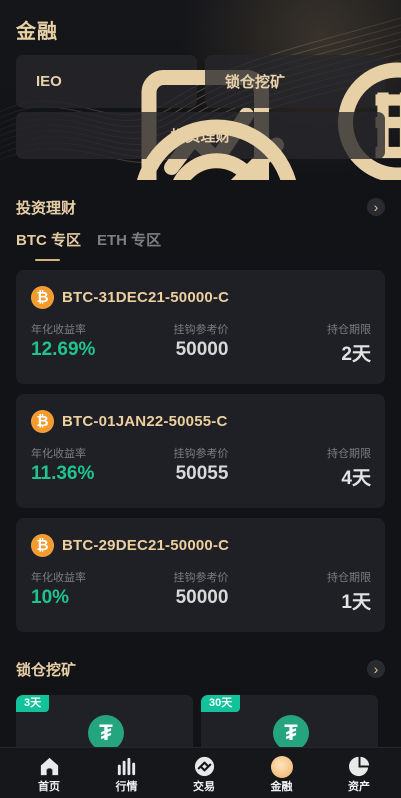  I want to click on nav-home: 首页, so click(49, 773).